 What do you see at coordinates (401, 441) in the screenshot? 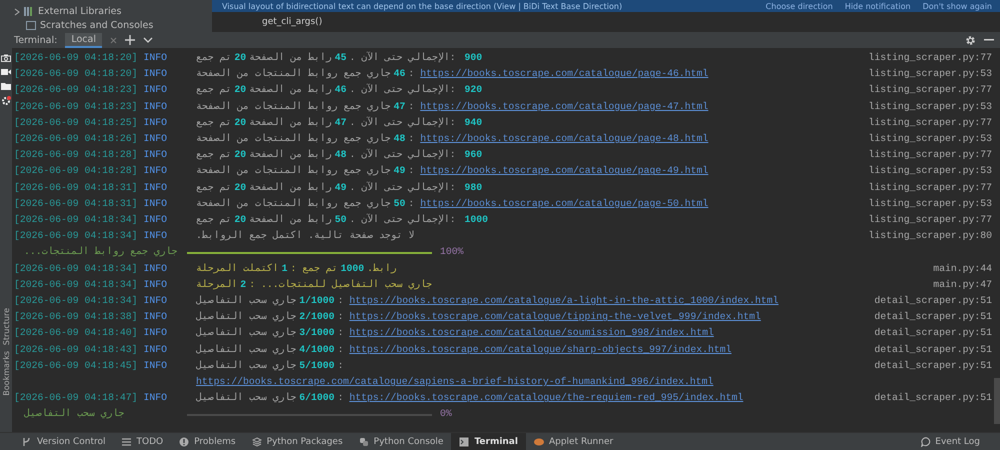
I see `tool-window-tab: Python Console` at bounding box center [401, 441].